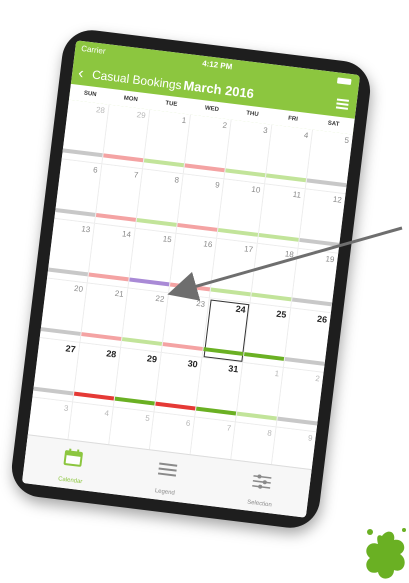 Image resolution: width=409 pixels, height=583 pixels. Describe the element at coordinates (330, 259) in the screenshot. I see `day-number: 19` at that location.